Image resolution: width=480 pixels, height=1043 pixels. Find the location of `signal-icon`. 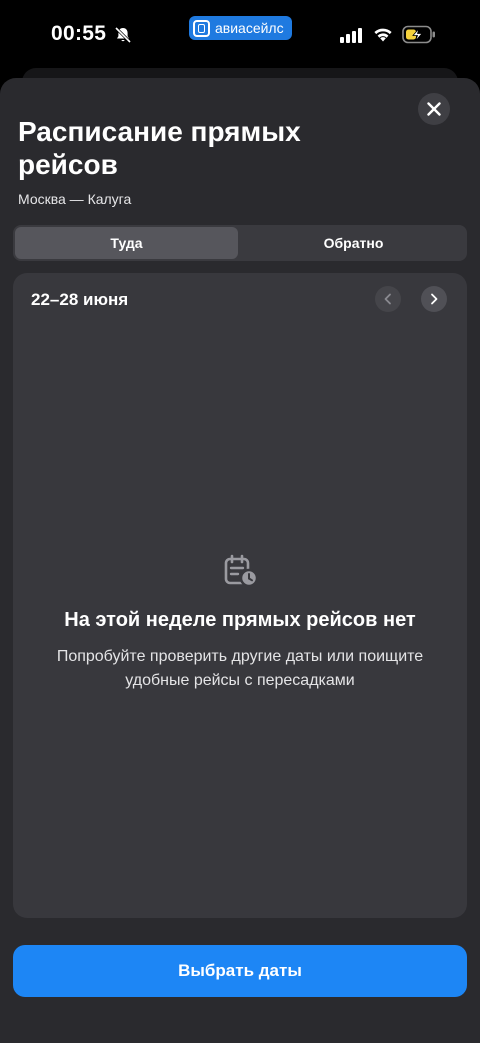

signal-icon is located at coordinates (351, 35).